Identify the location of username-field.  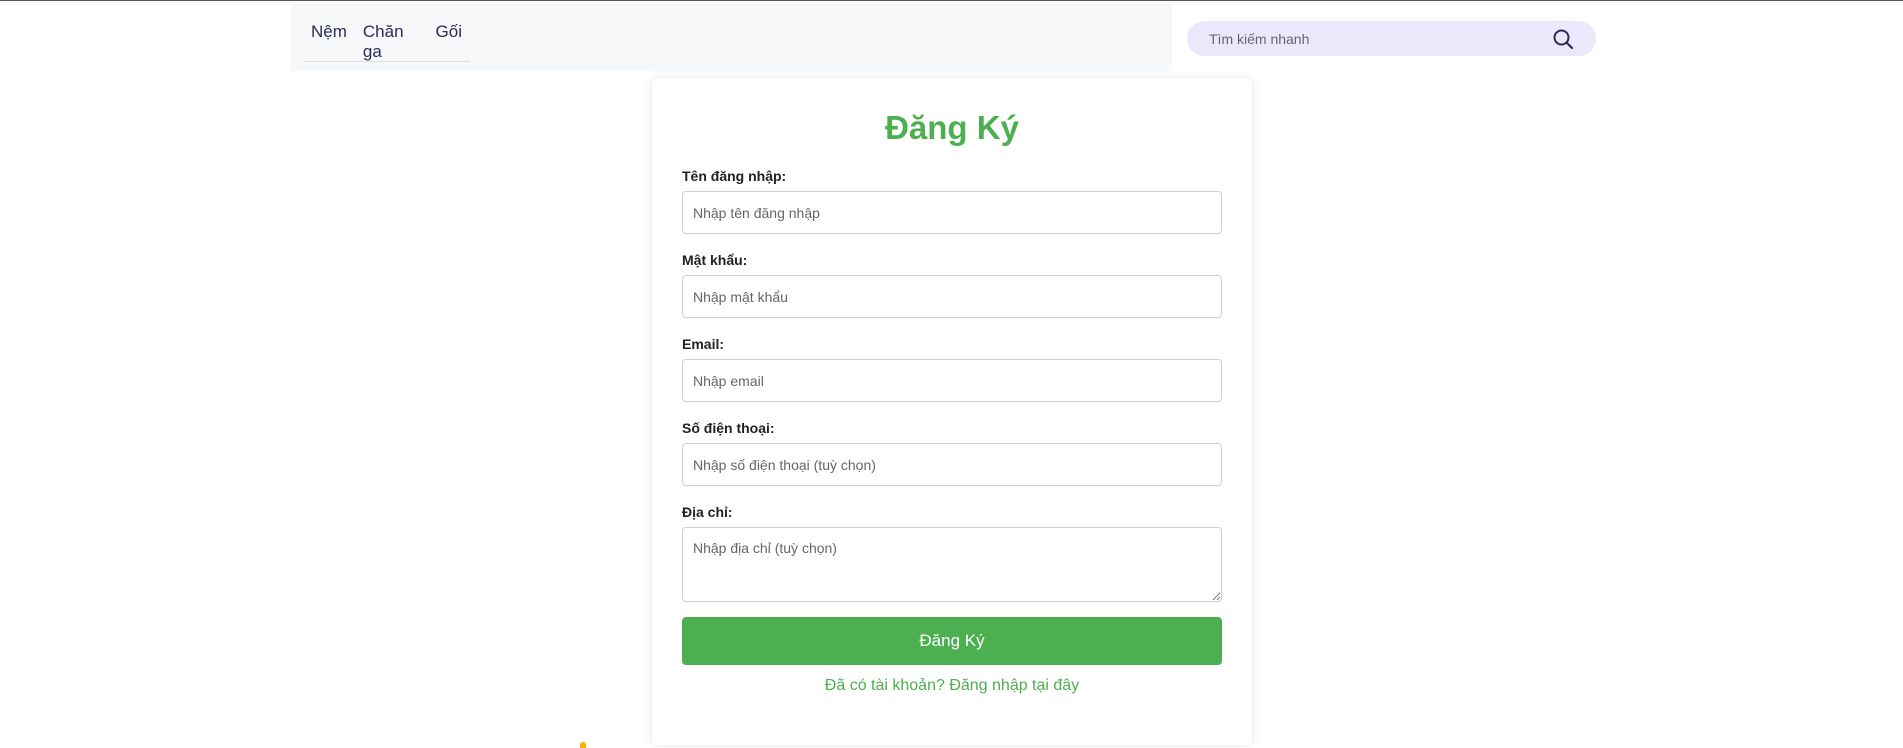
(952, 212).